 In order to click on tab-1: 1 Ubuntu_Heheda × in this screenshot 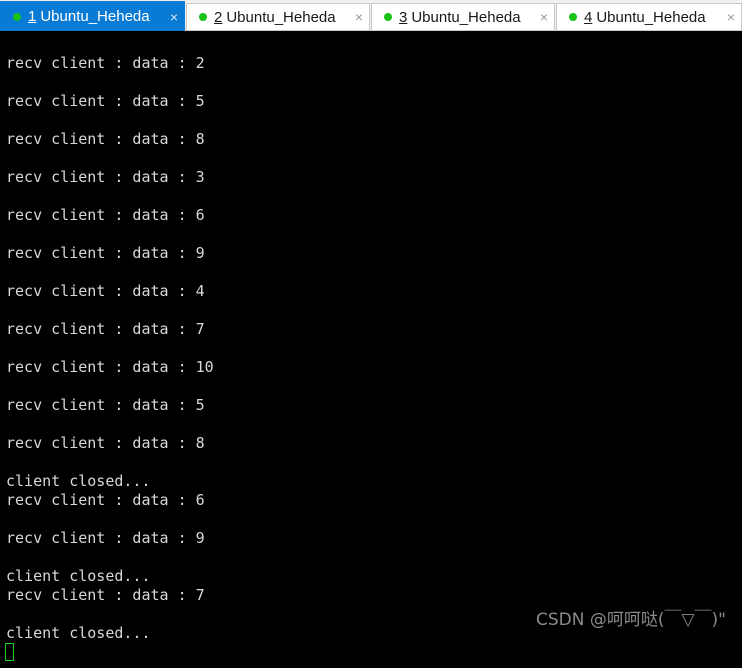, I will do `click(92, 16)`.